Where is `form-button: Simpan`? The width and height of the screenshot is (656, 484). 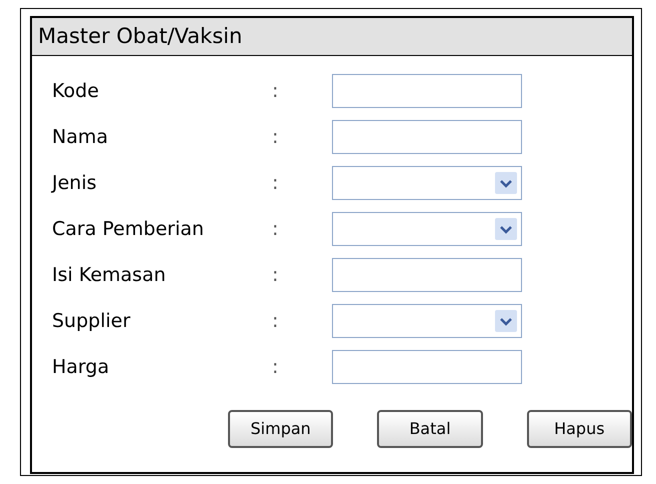
form-button: Simpan is located at coordinates (281, 429).